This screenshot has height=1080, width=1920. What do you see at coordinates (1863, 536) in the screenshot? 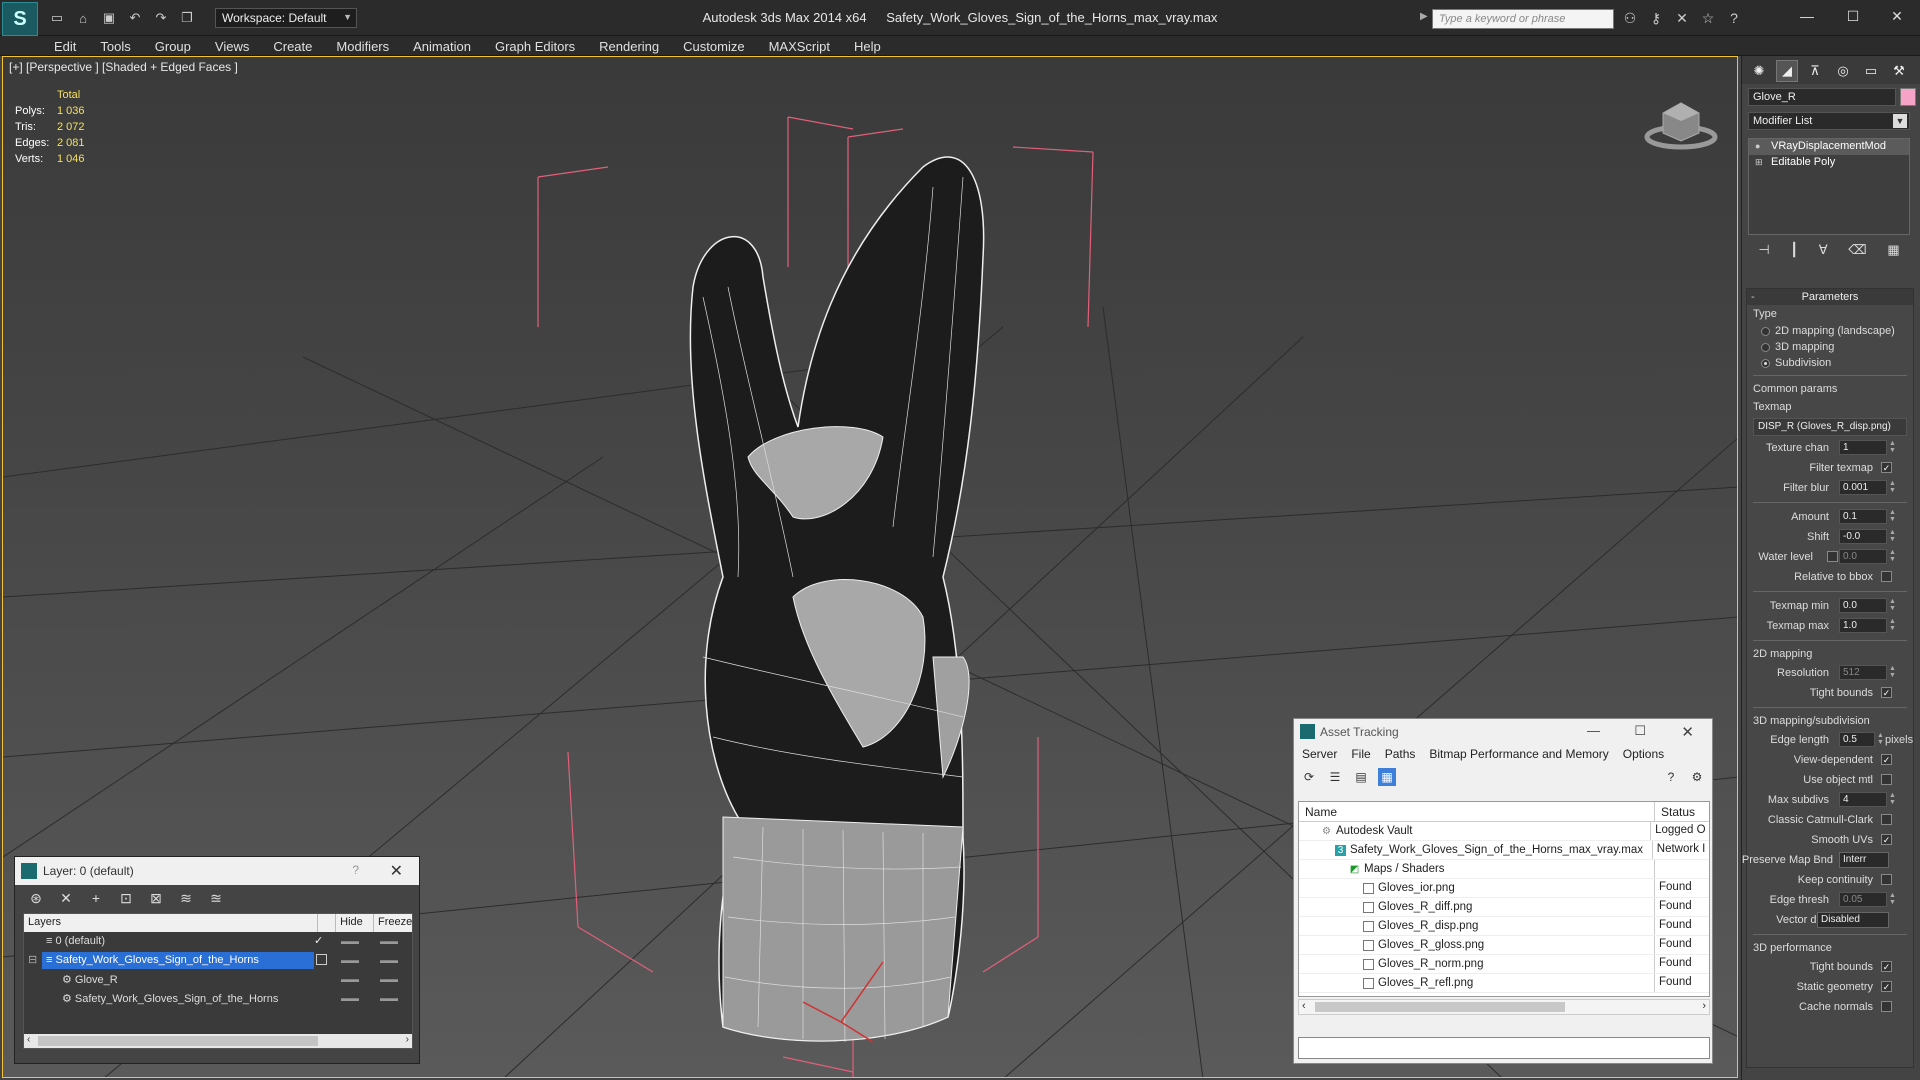
I see `shift-spinner: -0.0` at bounding box center [1863, 536].